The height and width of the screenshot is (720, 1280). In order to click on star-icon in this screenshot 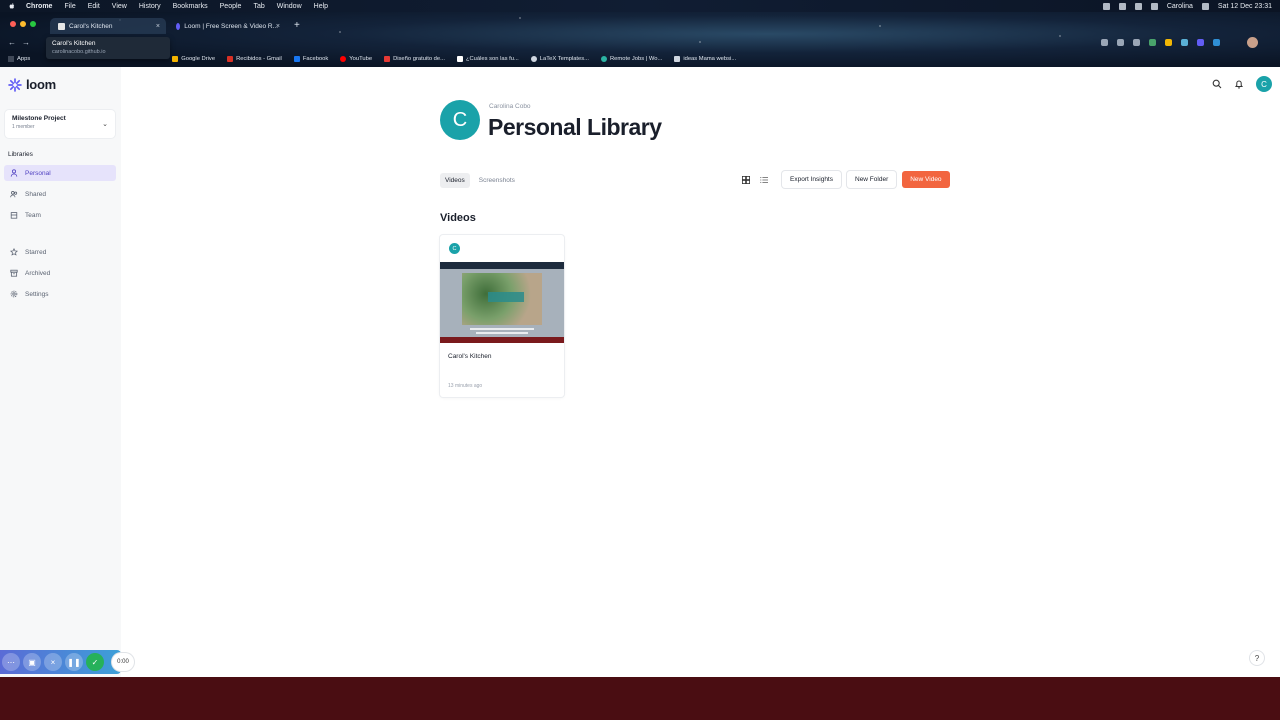, I will do `click(1136, 42)`.